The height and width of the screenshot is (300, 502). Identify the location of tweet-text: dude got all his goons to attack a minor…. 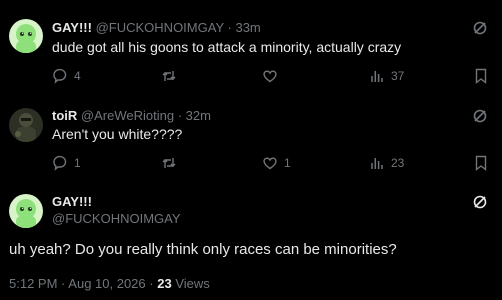
(227, 47).